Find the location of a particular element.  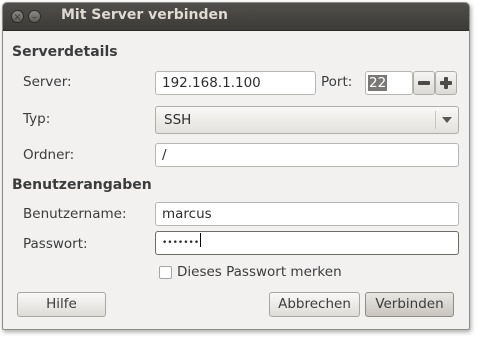

port-decrement-button is located at coordinates (424, 83).